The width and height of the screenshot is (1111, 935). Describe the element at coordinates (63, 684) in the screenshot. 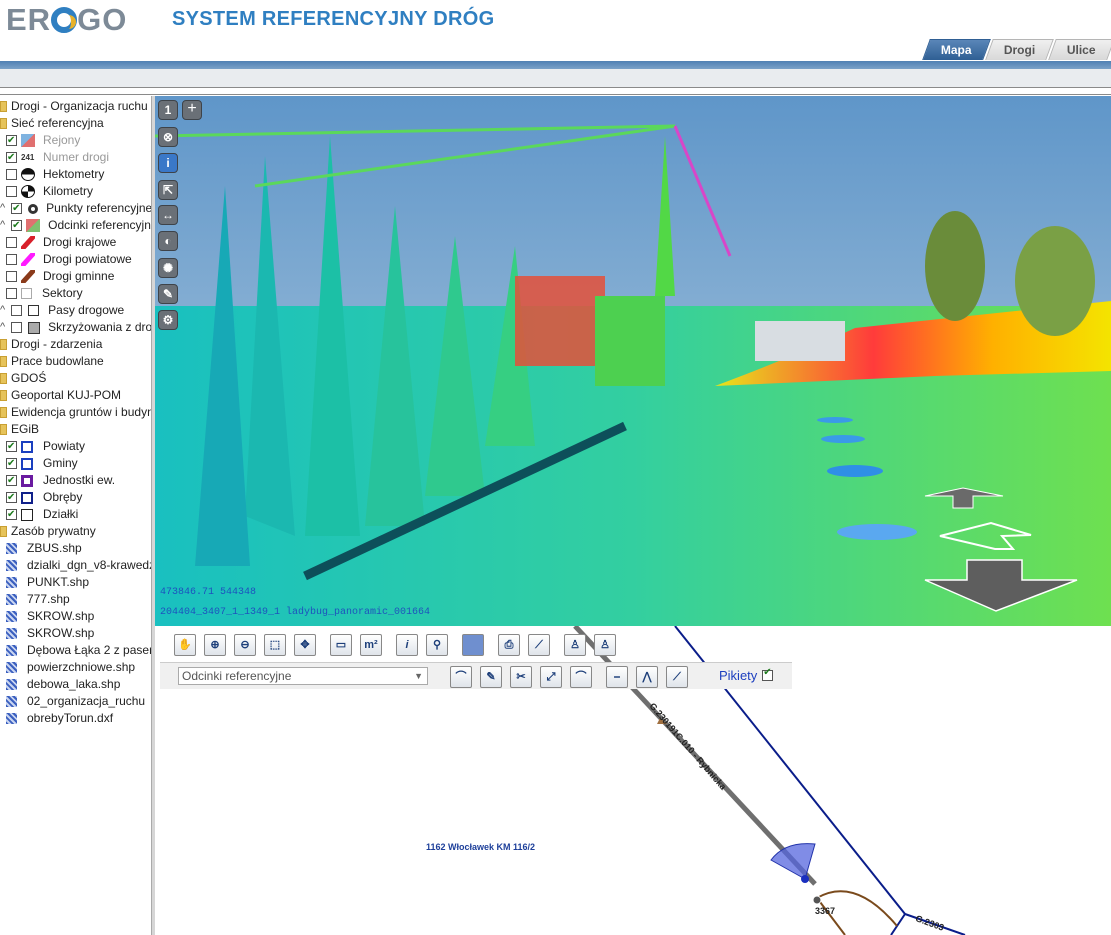

I see `private-layer-item: debowa_laka.shp` at that location.